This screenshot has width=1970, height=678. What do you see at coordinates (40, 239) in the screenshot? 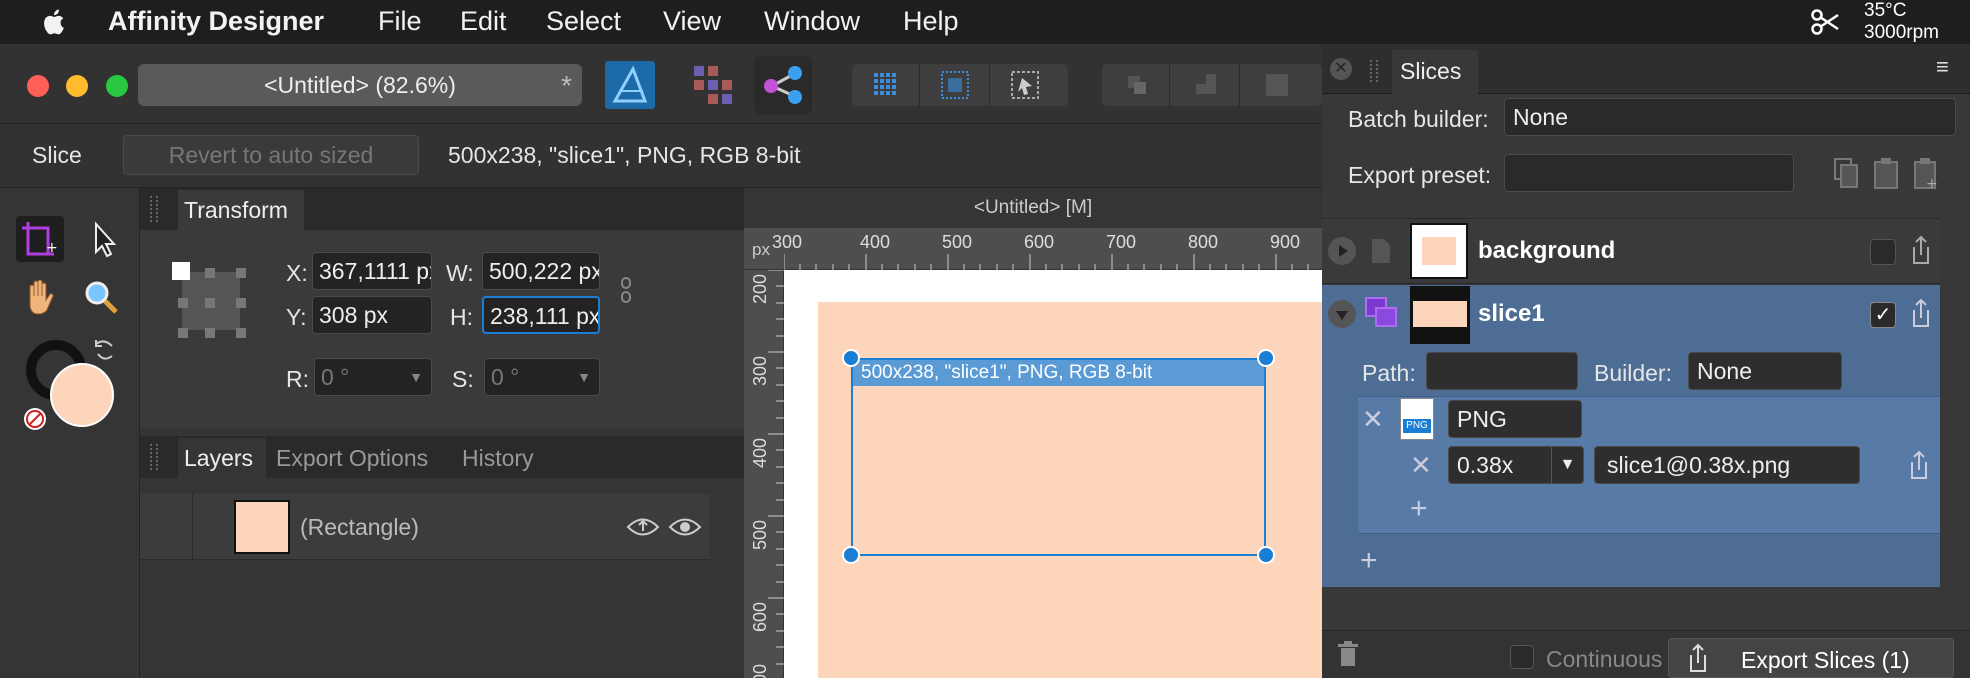
I see `slice-tool-button: +` at bounding box center [40, 239].